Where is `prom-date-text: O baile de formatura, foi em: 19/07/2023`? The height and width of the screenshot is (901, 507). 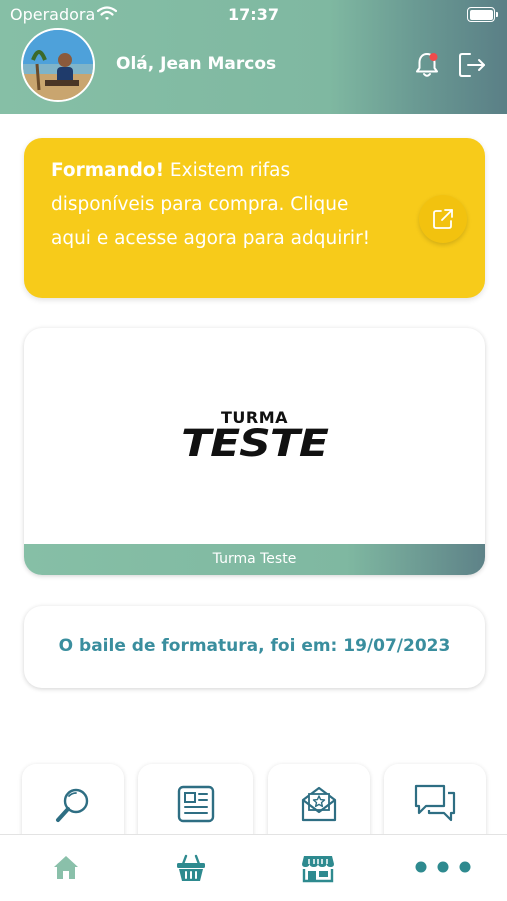 prom-date-text: O baile de formatura, foi em: 19/07/2023 is located at coordinates (254, 646).